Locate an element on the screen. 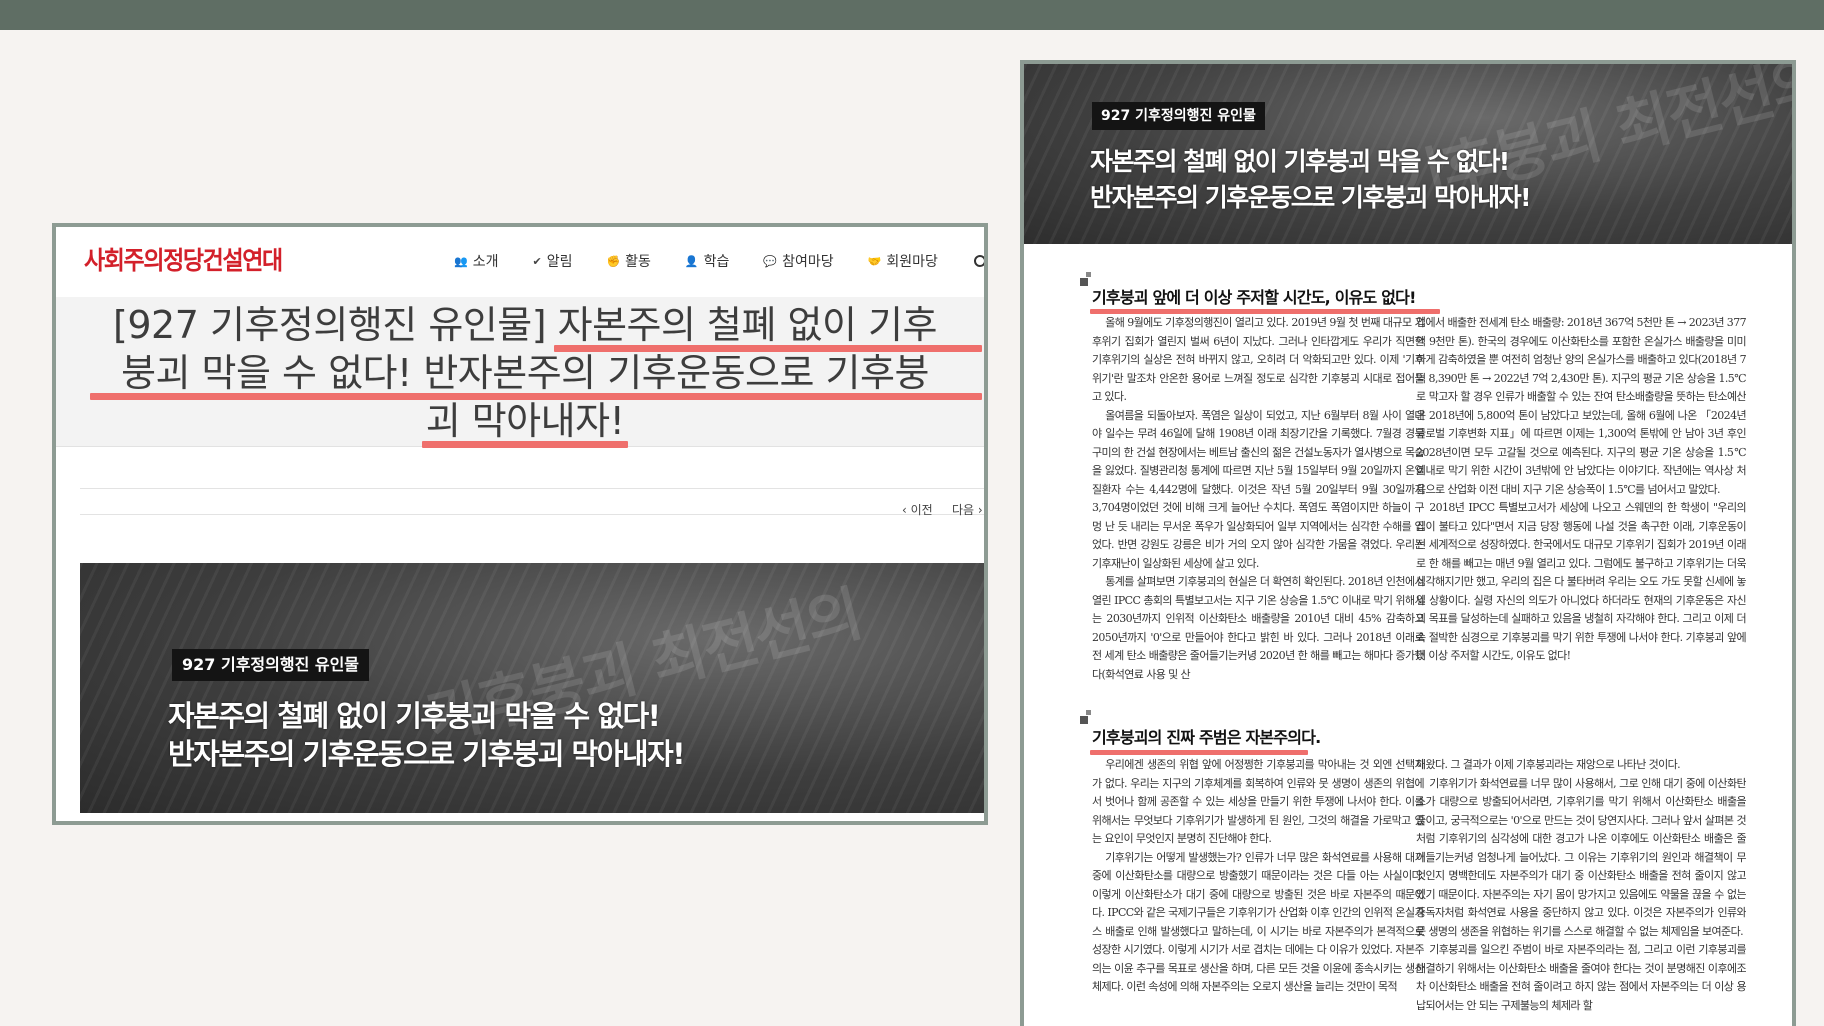  pager-next-label: 다음 is located at coordinates (963, 510).